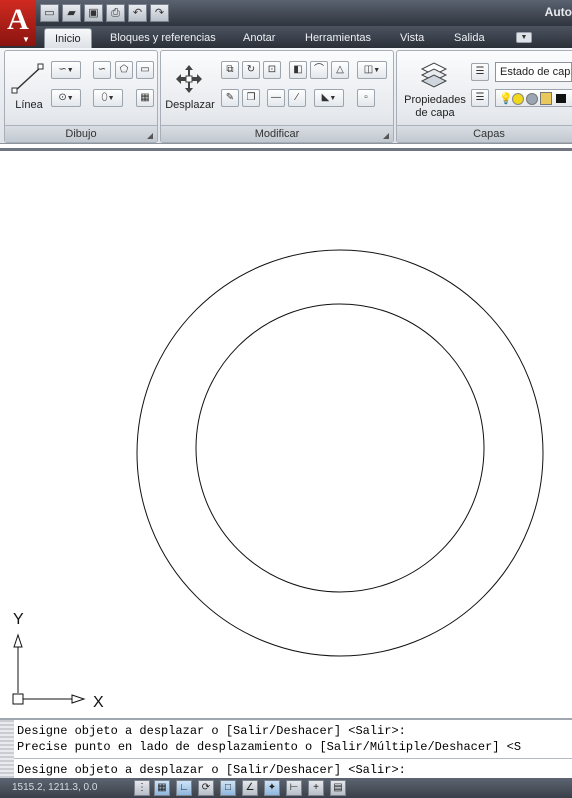  Describe the element at coordinates (102, 70) in the screenshot. I see `spline-icon: ∽` at that location.